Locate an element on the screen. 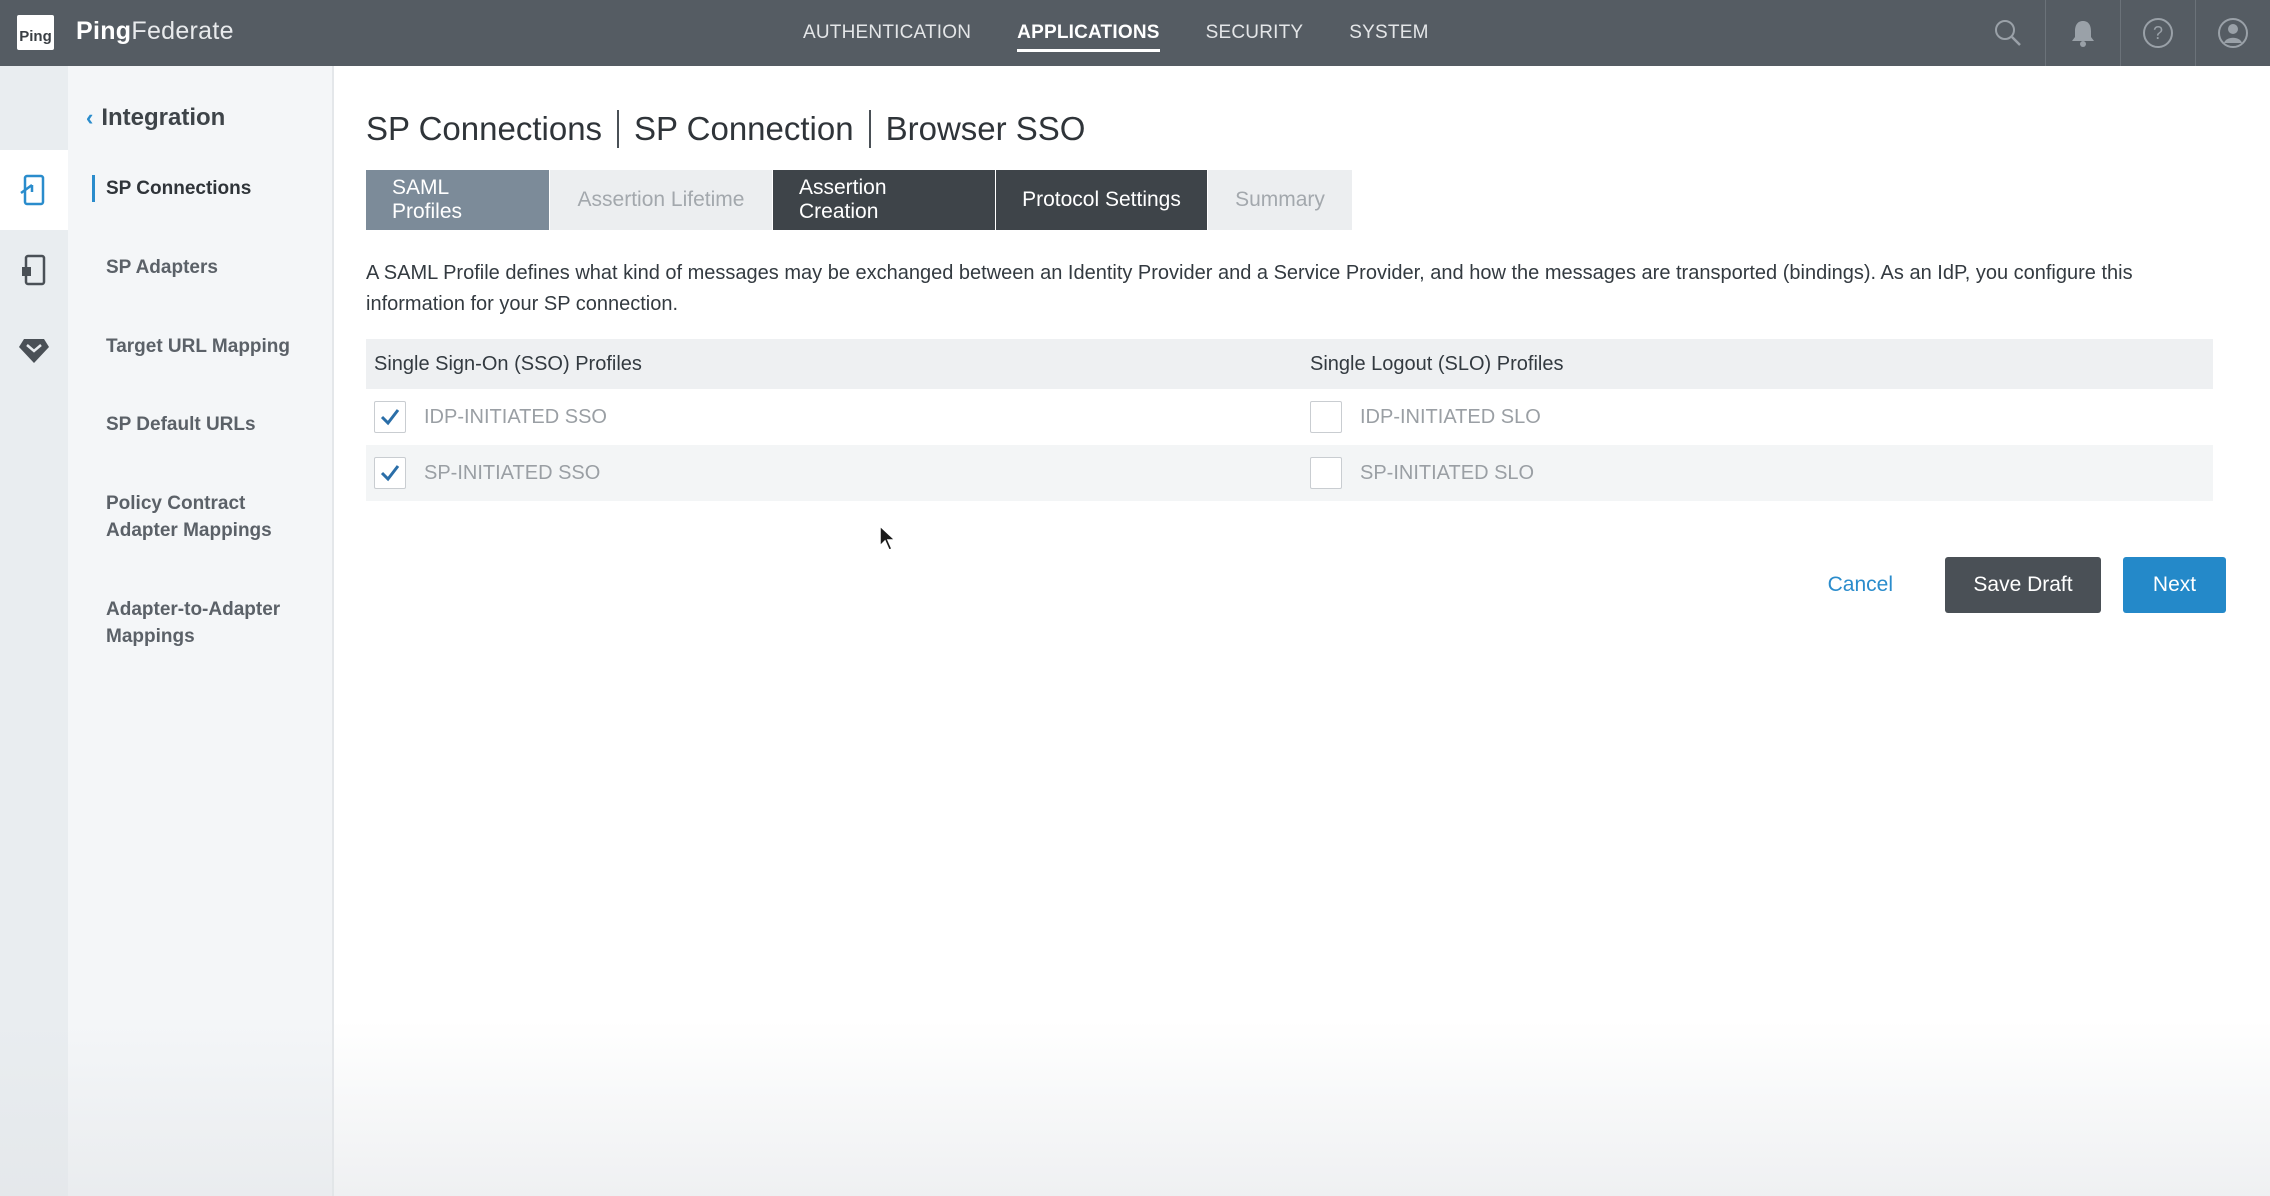  sidebar-item-adapter-to-adapter-mappings: Adapter-to-Adapter Mappings is located at coordinates (206, 623).